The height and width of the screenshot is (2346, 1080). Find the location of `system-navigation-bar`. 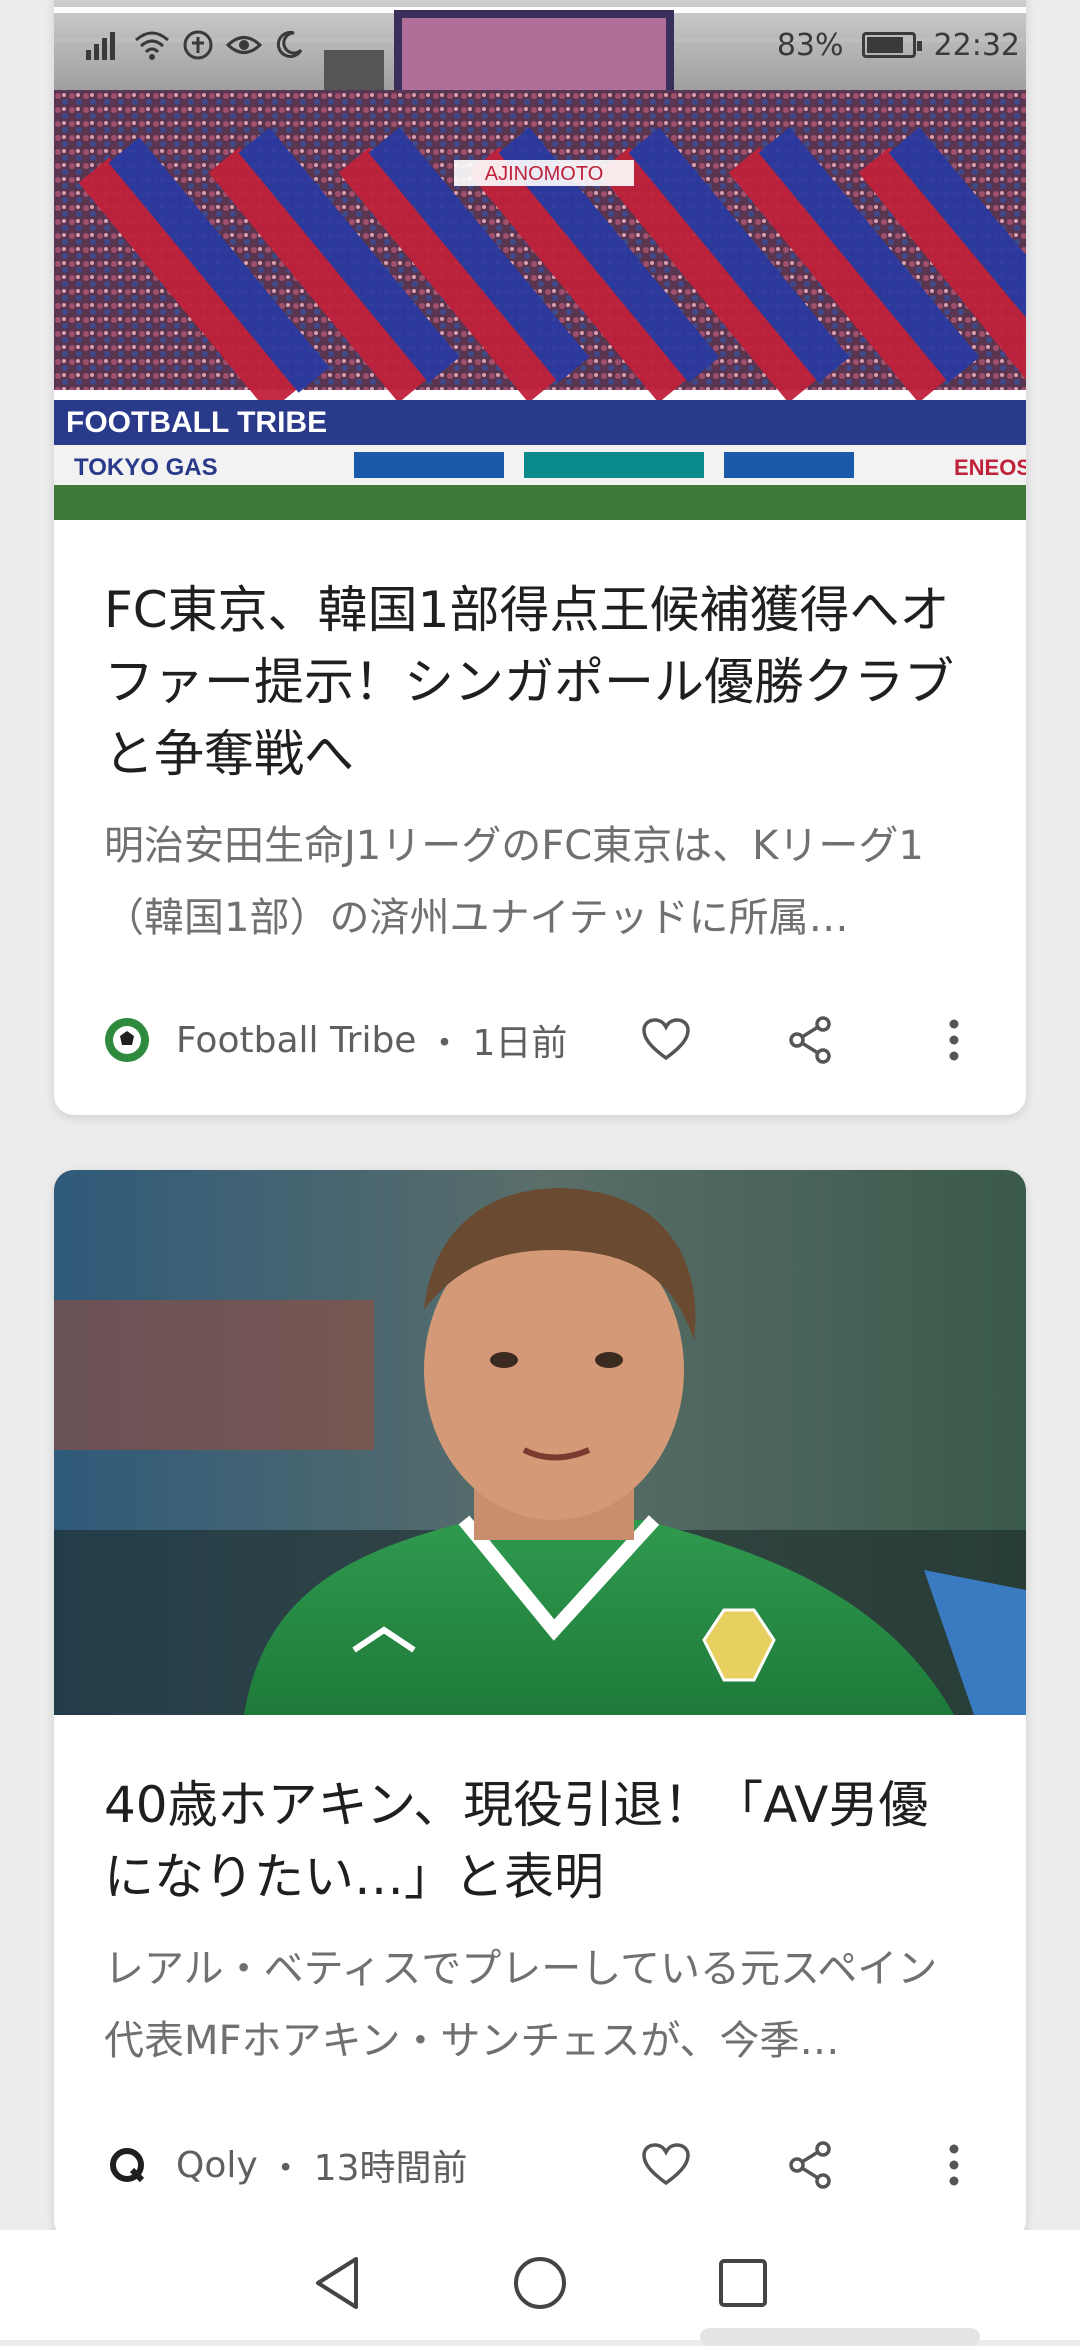

system-navigation-bar is located at coordinates (540, 2285).